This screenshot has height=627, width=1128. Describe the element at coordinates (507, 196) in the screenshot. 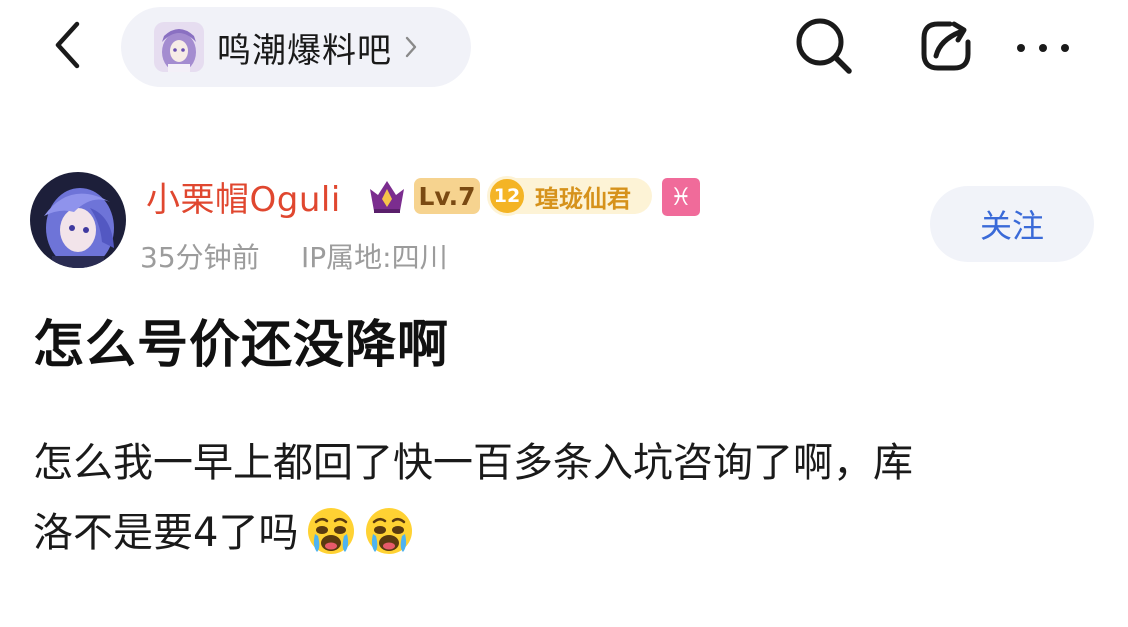

I see `title-level-number: 12` at that location.